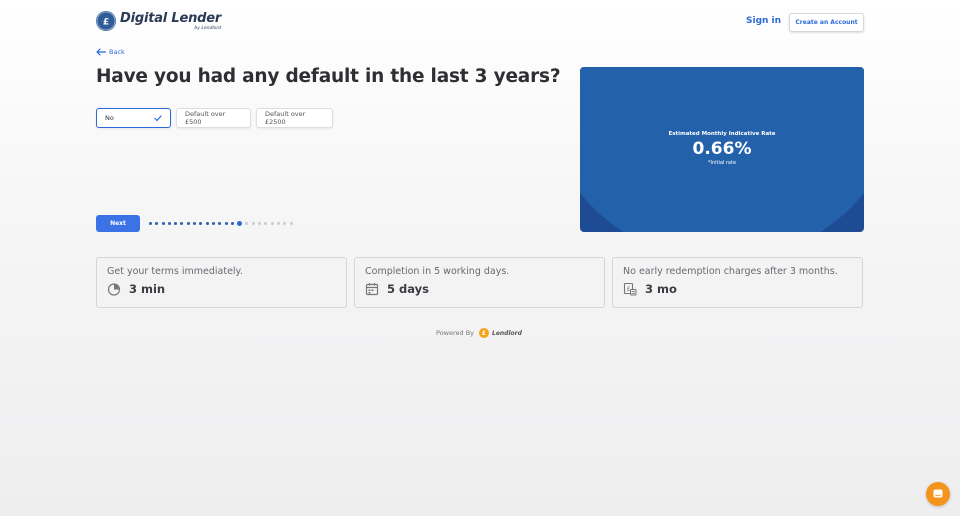 This screenshot has width=960, height=516. I want to click on sign-in-link: Sign in, so click(763, 21).